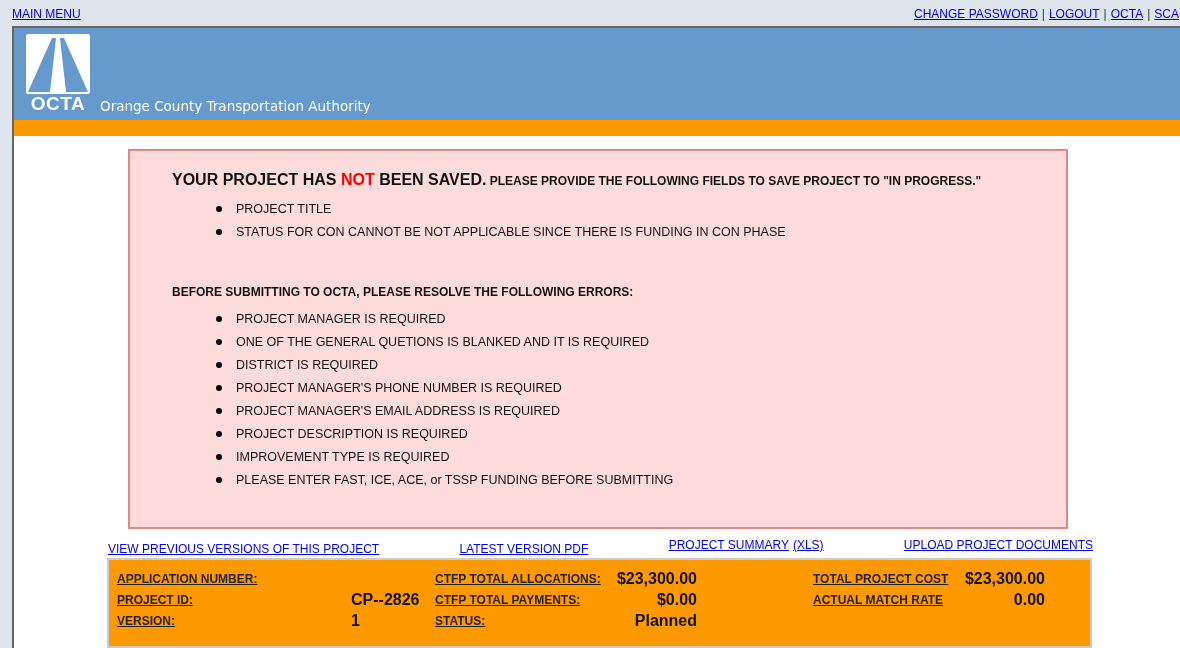 The height and width of the screenshot is (648, 1180). What do you see at coordinates (511, 231) in the screenshot?
I see `error-item: STATUS FOR CON CANNOT BE NOT APPLICABLE SINCE THERE IS FUNDING IN CON PHASE` at bounding box center [511, 231].